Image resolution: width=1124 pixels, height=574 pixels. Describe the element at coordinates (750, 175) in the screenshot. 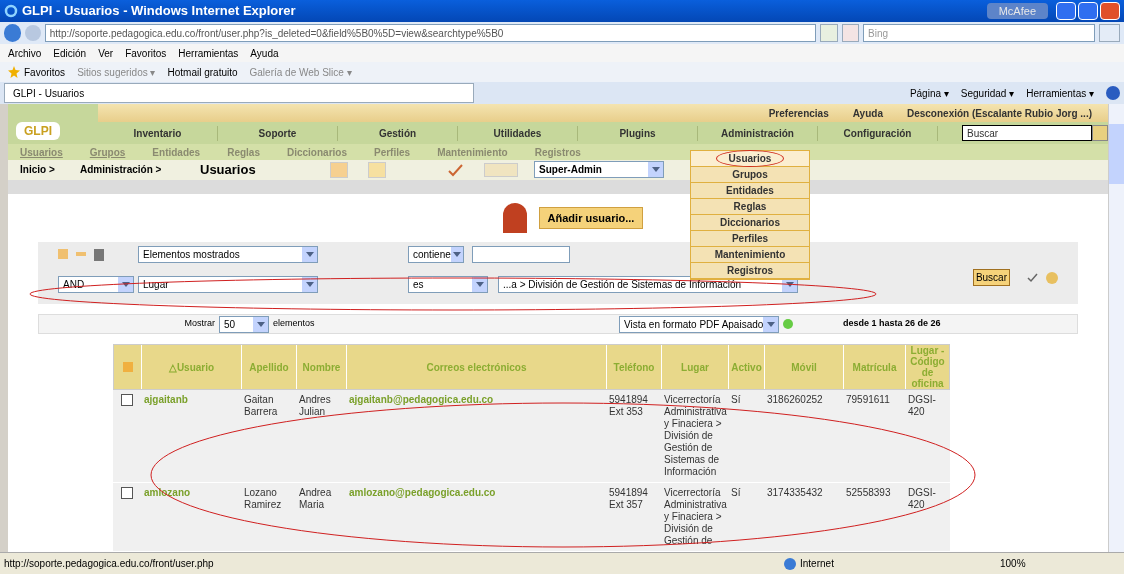

I see `dropdown-item: Grupos` at that location.